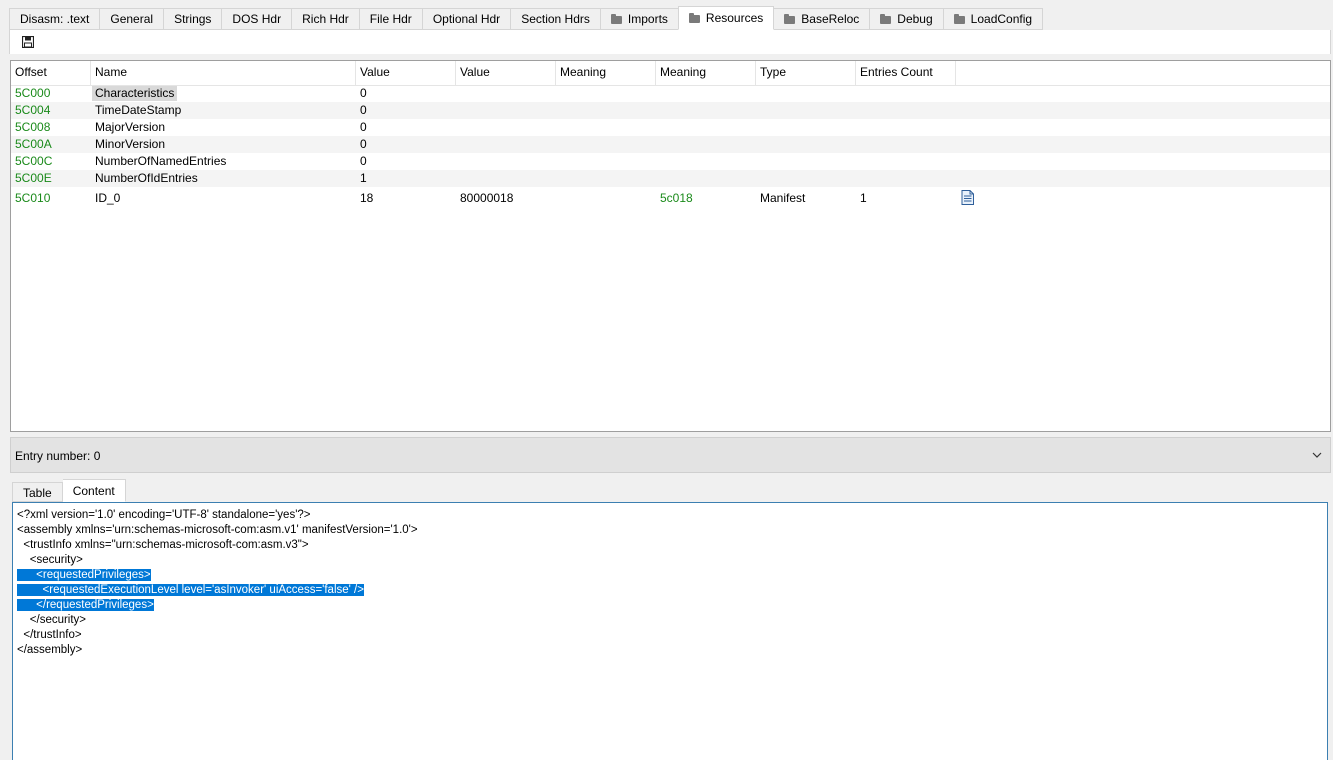 Image resolution: width=1333 pixels, height=760 pixels. Describe the element at coordinates (390, 19) in the screenshot. I see `tab-file-hdr: File Hdr` at that location.